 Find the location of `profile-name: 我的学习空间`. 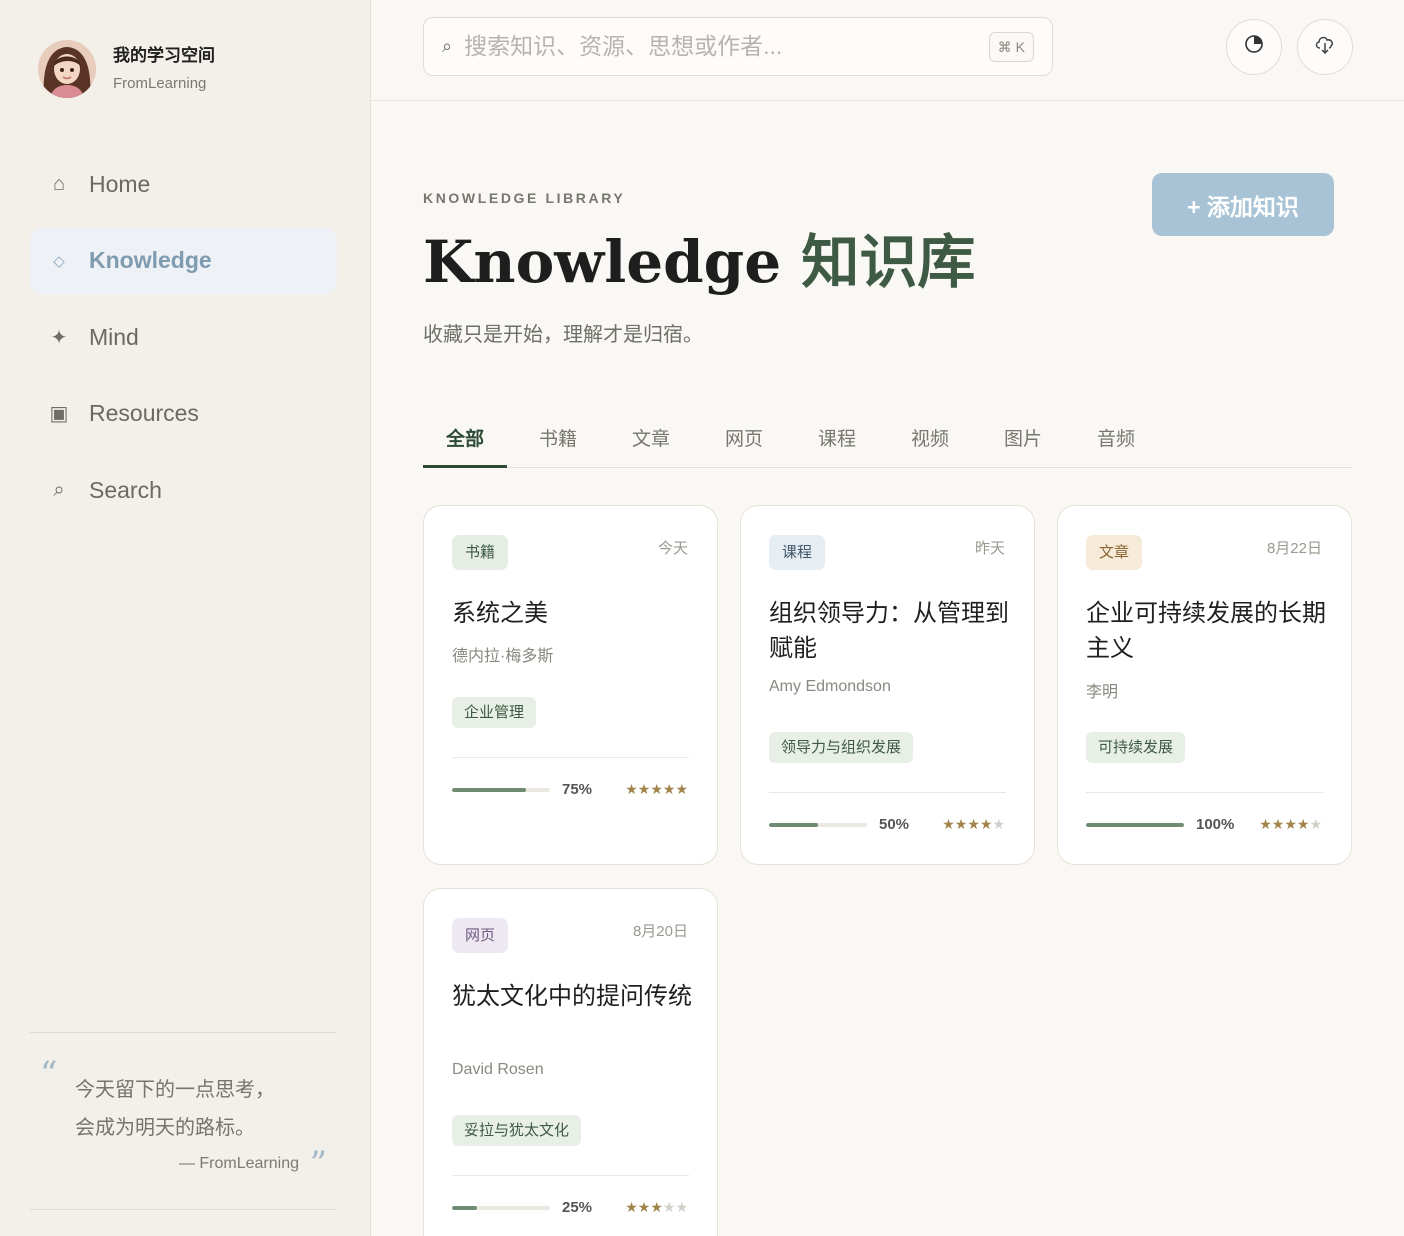

profile-name: 我的学习空间 is located at coordinates (164, 55).